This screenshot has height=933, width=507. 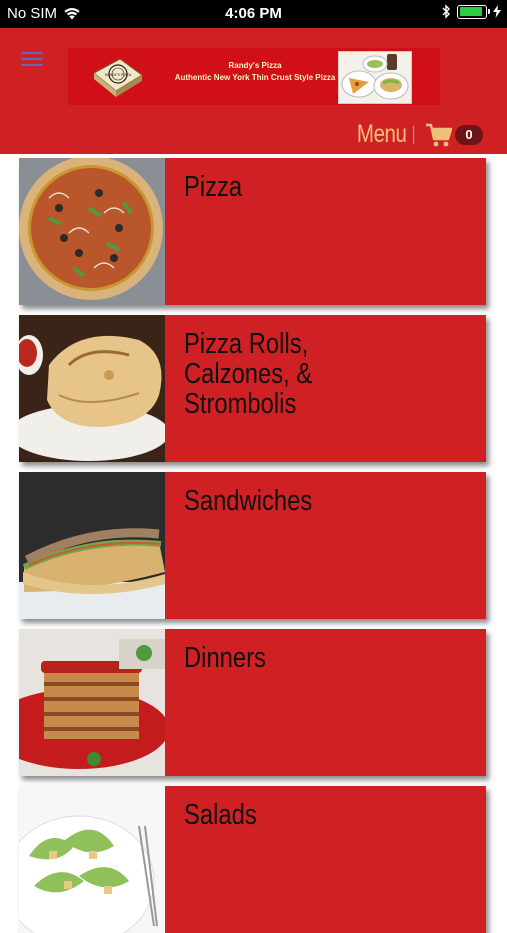 I want to click on category-thumb-pizza-rolls, so click(x=92, y=388).